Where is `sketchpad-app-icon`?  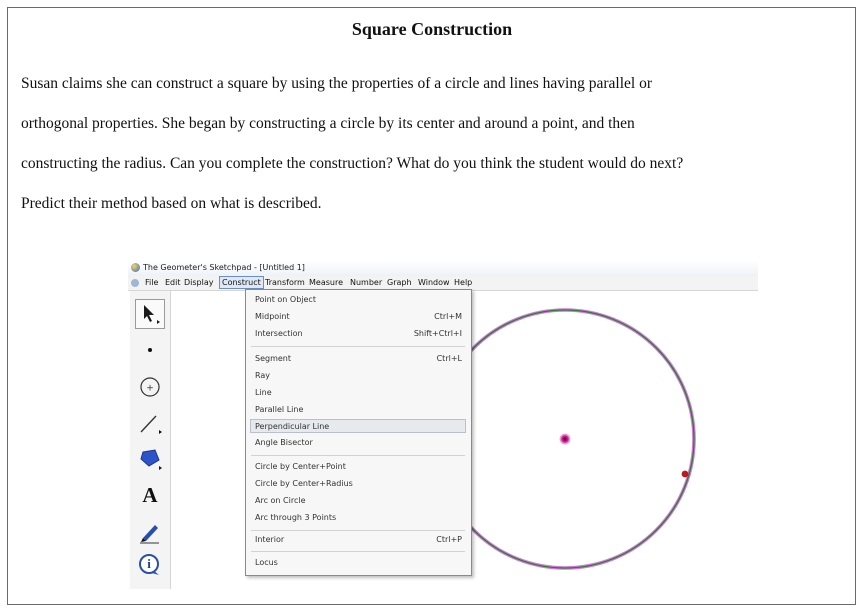 sketchpad-app-icon is located at coordinates (135, 267).